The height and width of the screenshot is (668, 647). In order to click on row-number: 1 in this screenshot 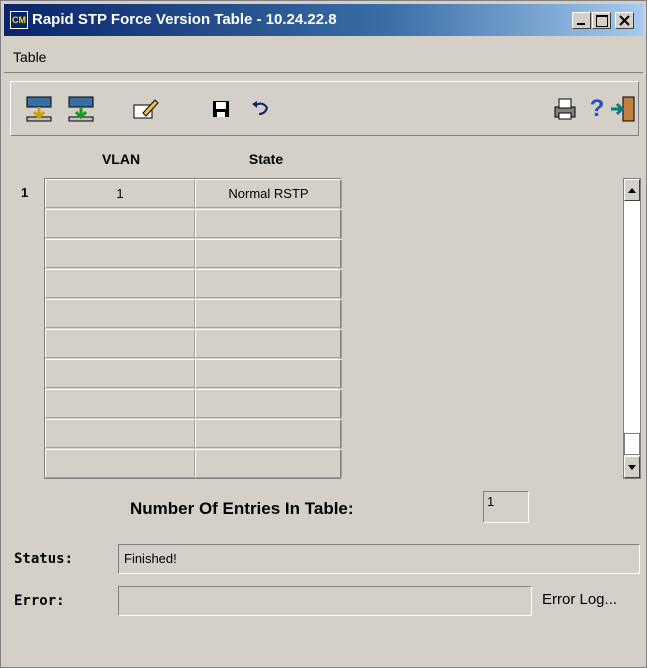, I will do `click(25, 192)`.